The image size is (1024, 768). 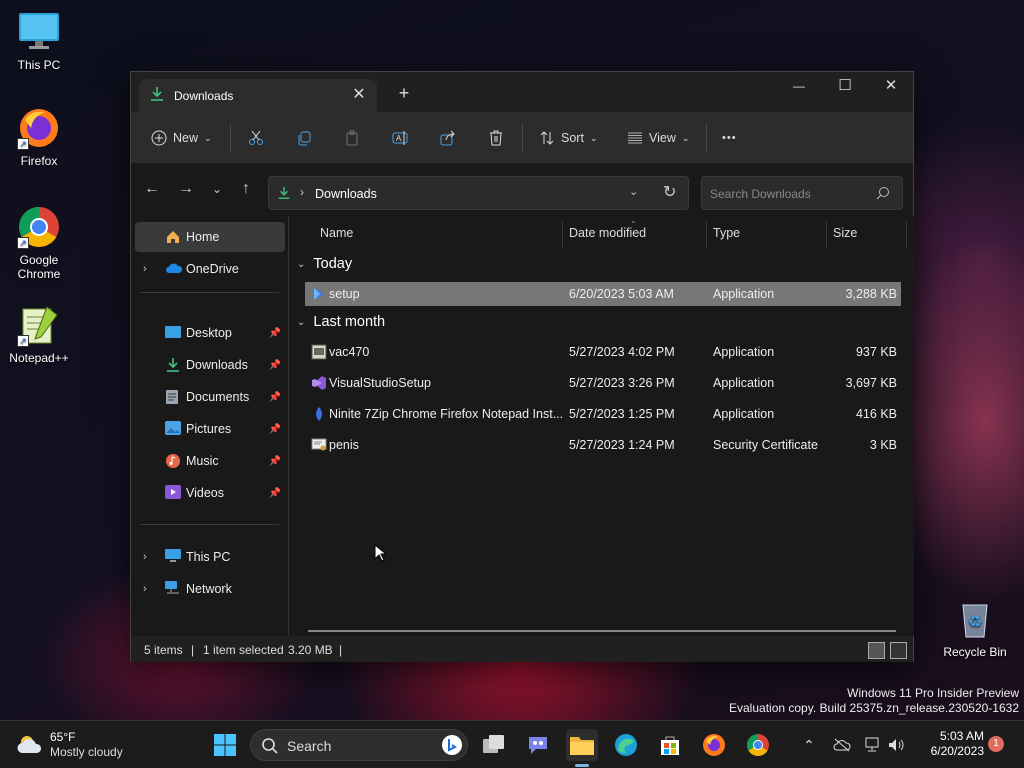 What do you see at coordinates (39, 334) in the screenshot?
I see `desktop-icon-notepadpp: ↗ Notepad++` at bounding box center [39, 334].